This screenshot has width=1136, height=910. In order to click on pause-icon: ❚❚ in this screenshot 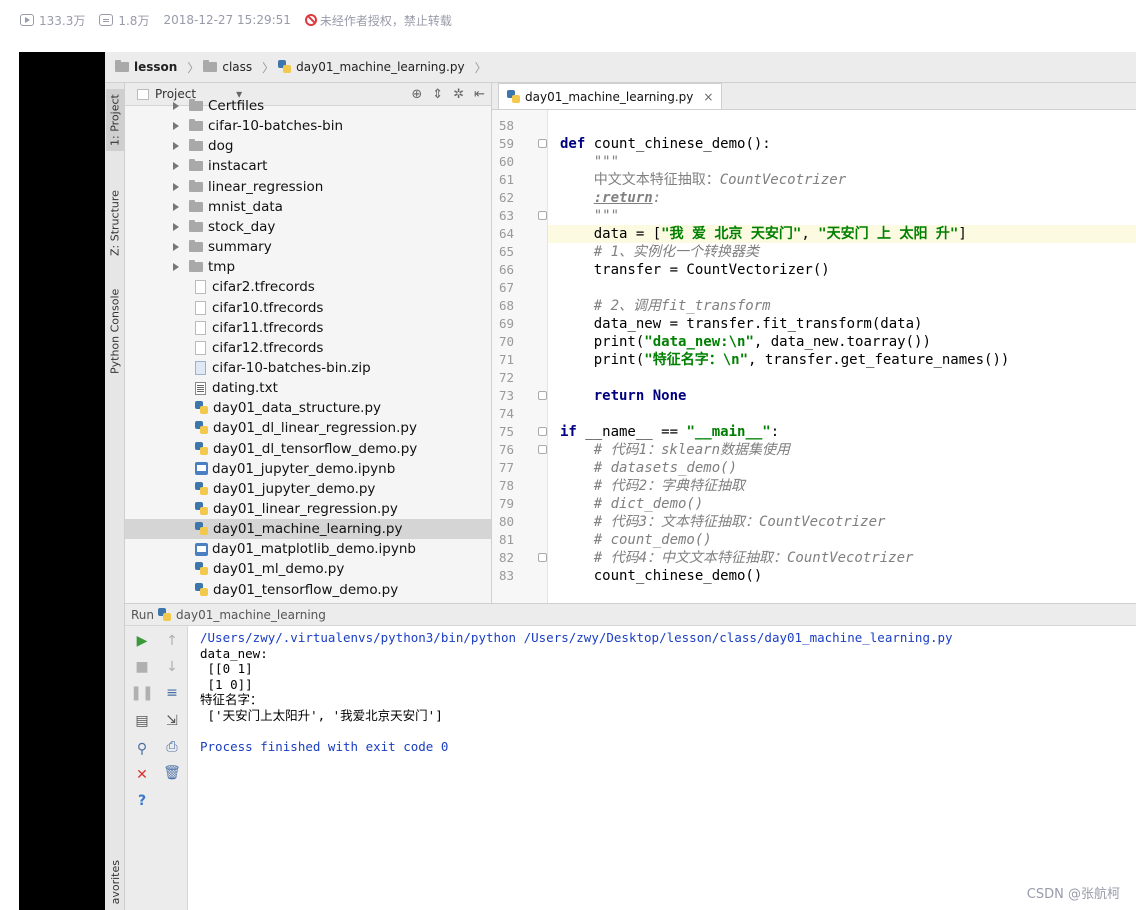, I will do `click(141, 693)`.